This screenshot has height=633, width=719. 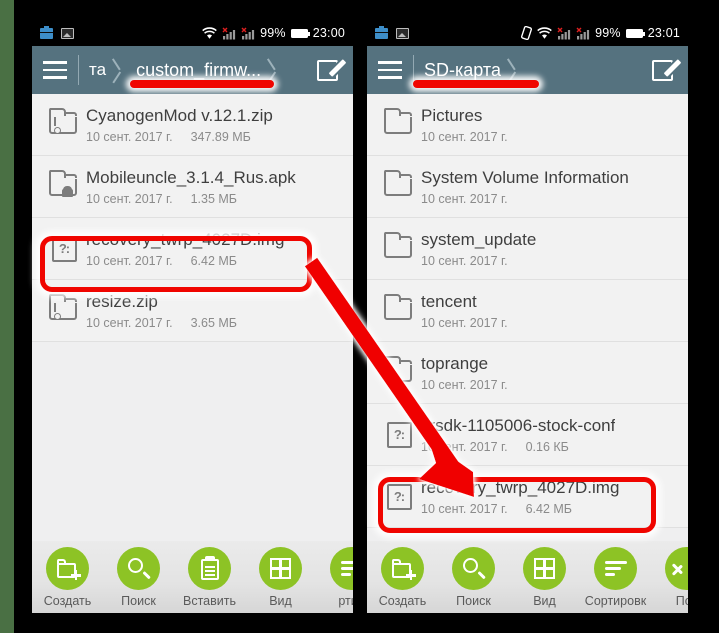 I want to click on create-button-label: Создать, so click(x=67, y=601).